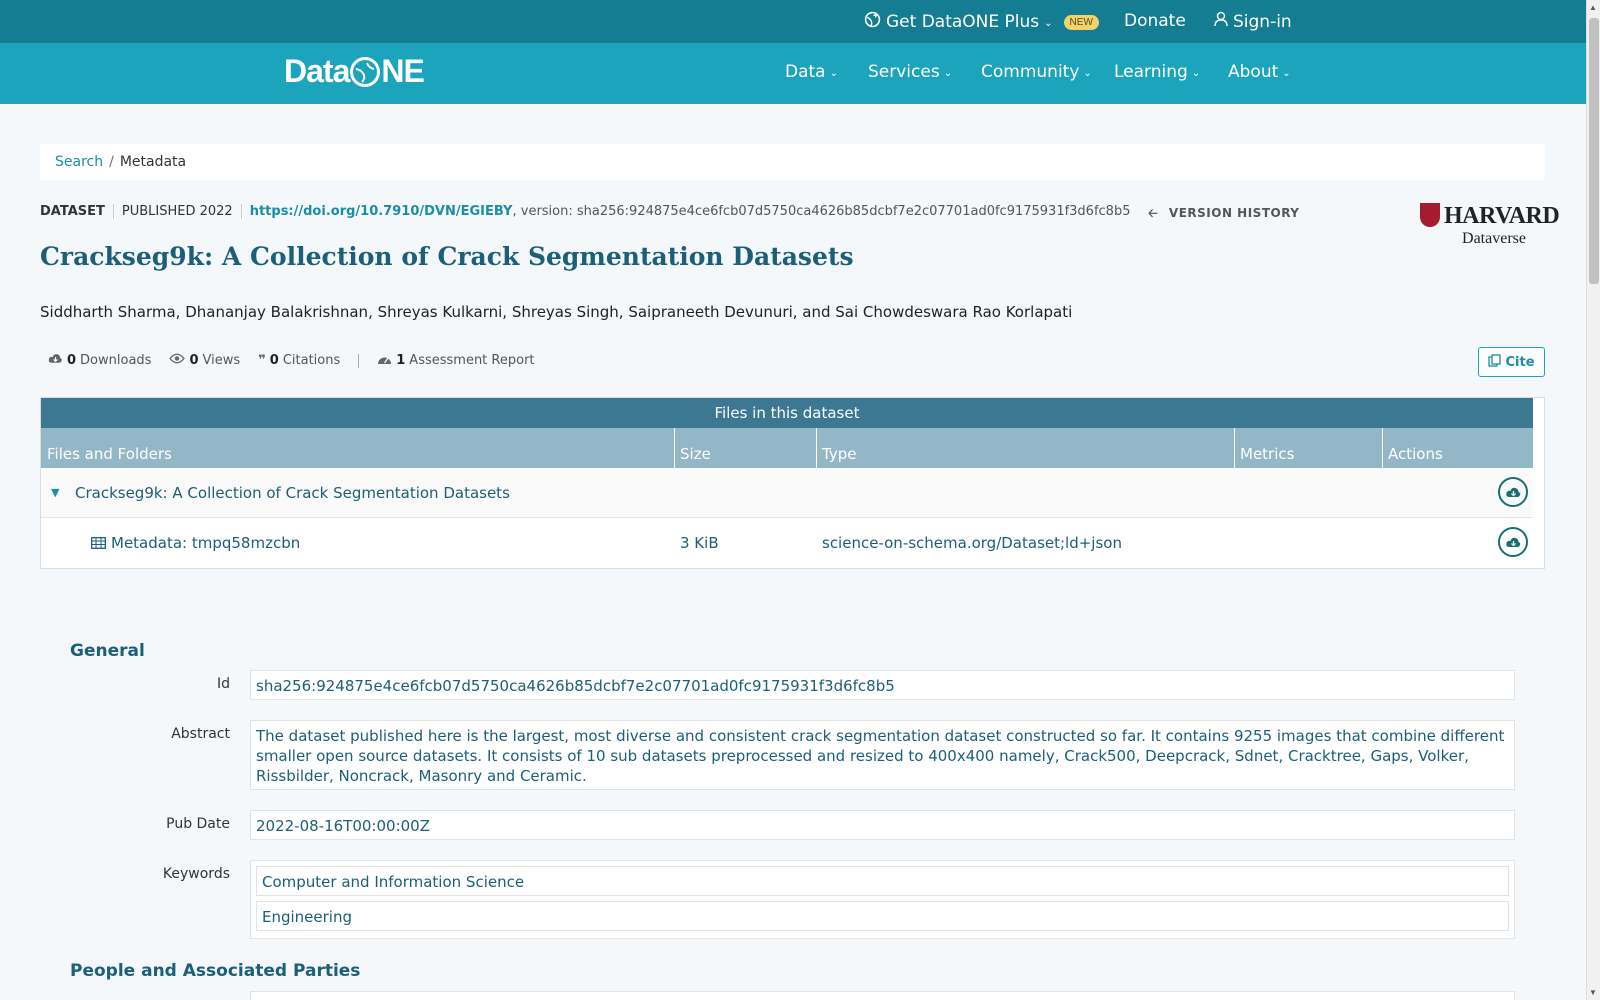 This screenshot has height=1000, width=1600. I want to click on keyword-item: Computer and Information Science, so click(882, 881).